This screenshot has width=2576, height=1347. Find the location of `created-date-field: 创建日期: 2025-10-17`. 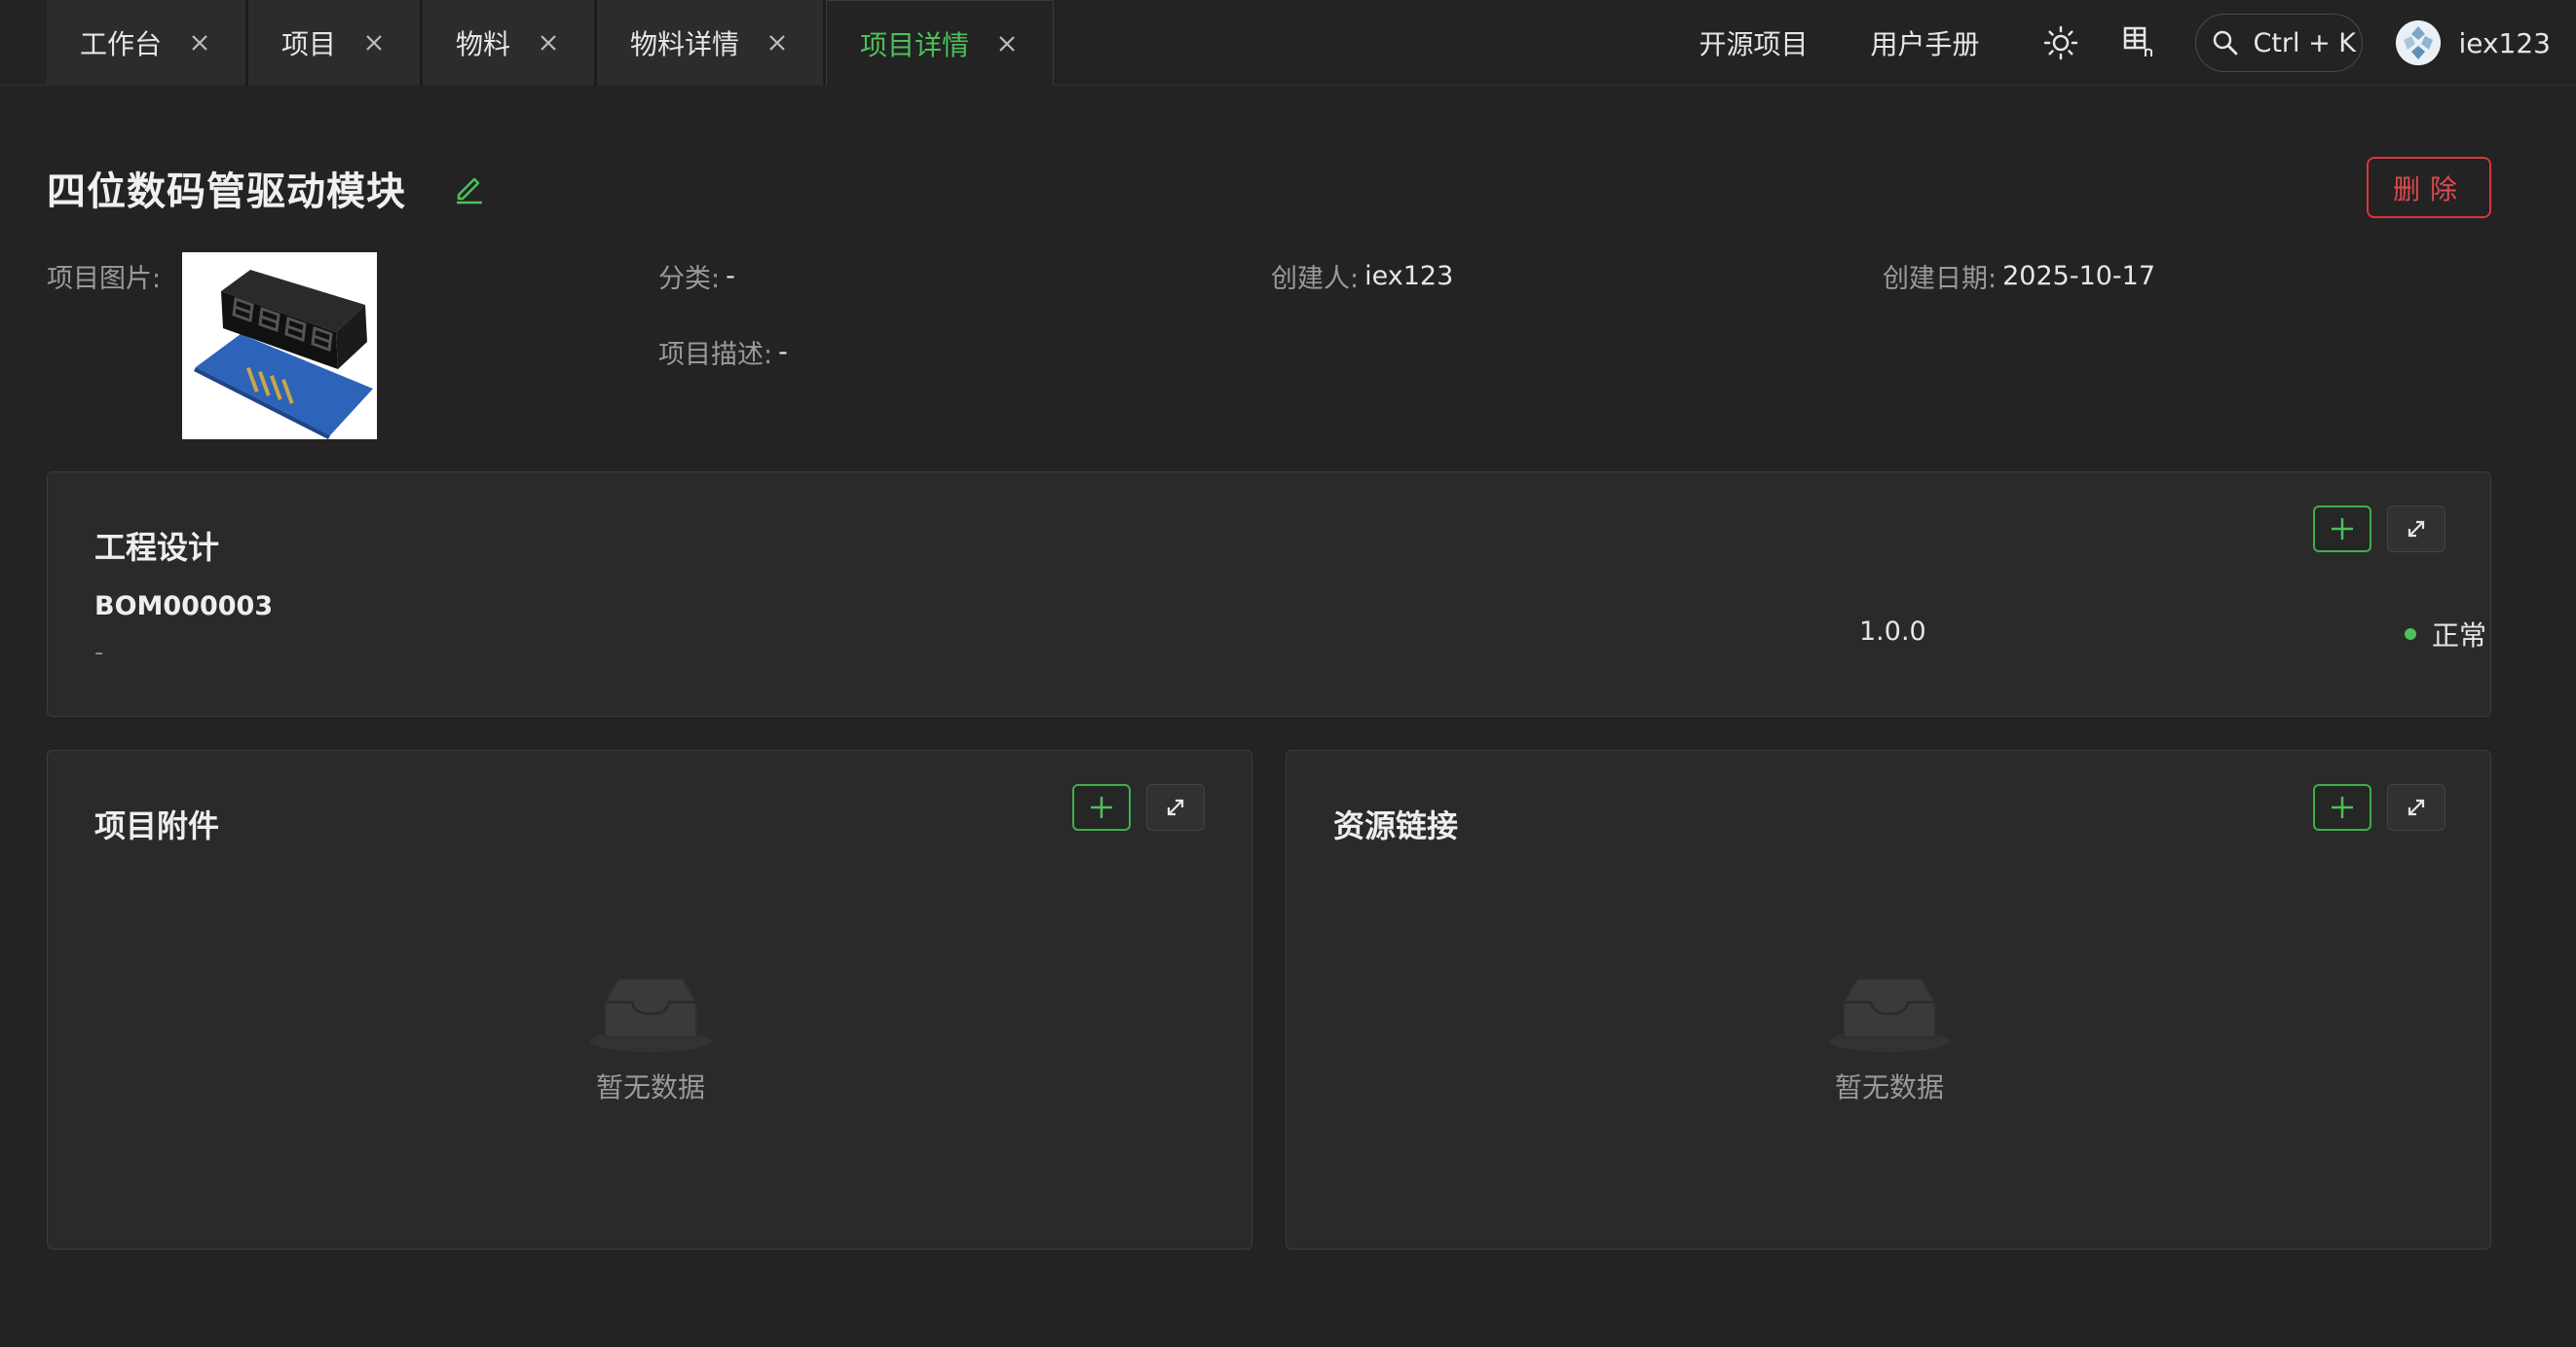

created-date-field: 创建日期: 2025-10-17 is located at coordinates (2019, 277).